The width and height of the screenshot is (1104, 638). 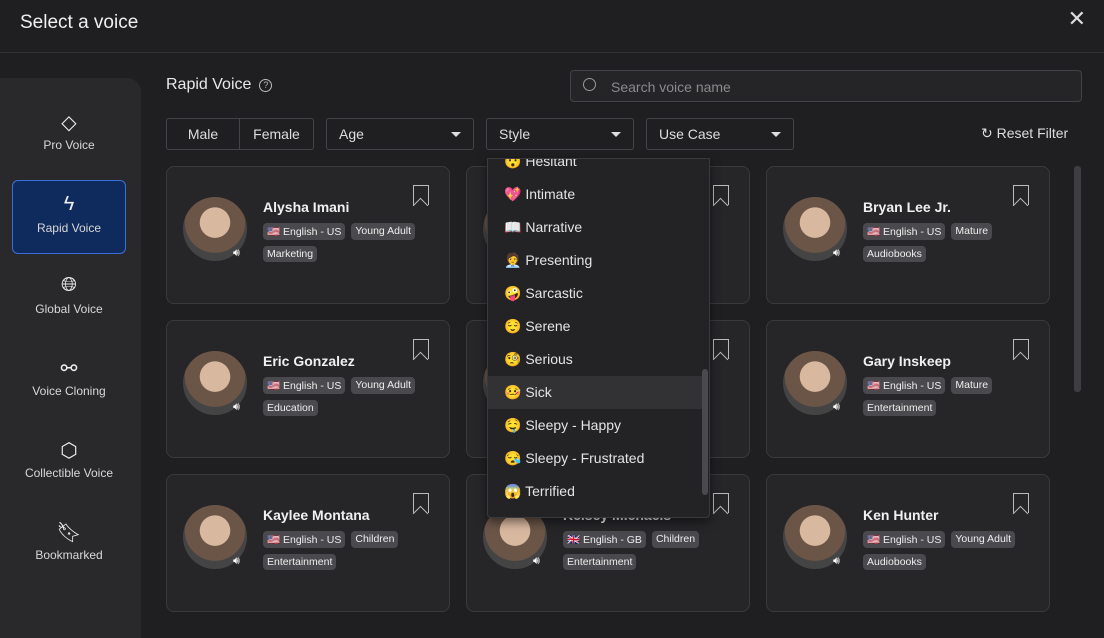 I want to click on sidebar-item-label: Bookmarked, so click(x=69, y=555).